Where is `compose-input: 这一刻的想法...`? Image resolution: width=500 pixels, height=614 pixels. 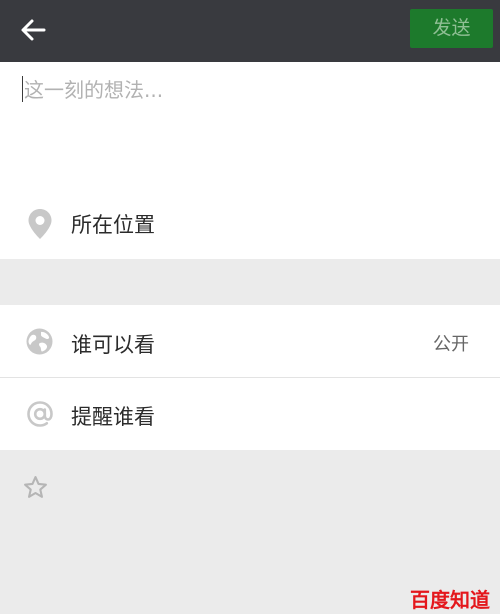
compose-input: 这一刻的想法... is located at coordinates (93, 88).